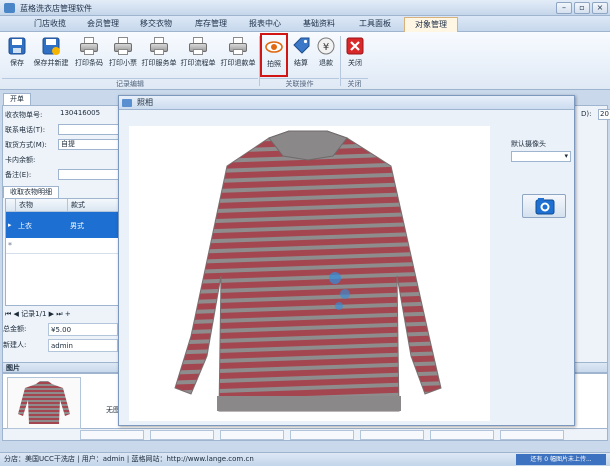 The image size is (610, 466). I want to click on print-receipt-button: 打印小票, so click(123, 55).